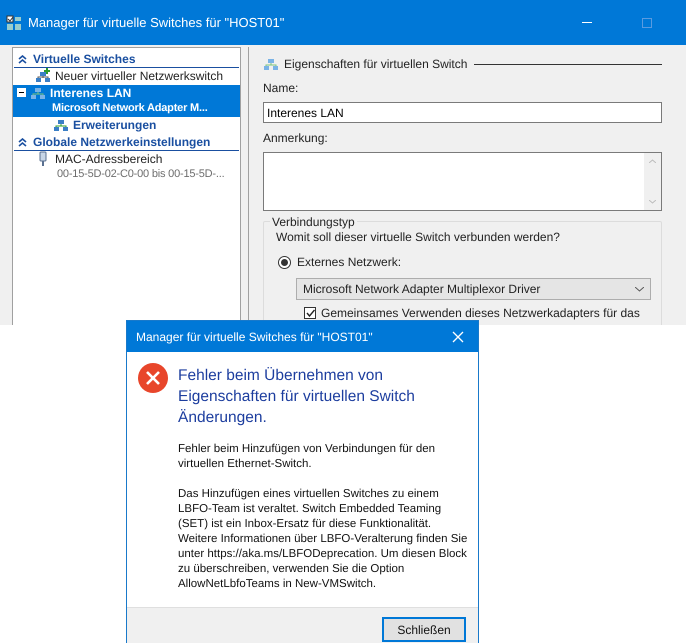 The height and width of the screenshot is (643, 686). What do you see at coordinates (114, 125) in the screenshot?
I see `tree-item-label: Erweiterungen` at bounding box center [114, 125].